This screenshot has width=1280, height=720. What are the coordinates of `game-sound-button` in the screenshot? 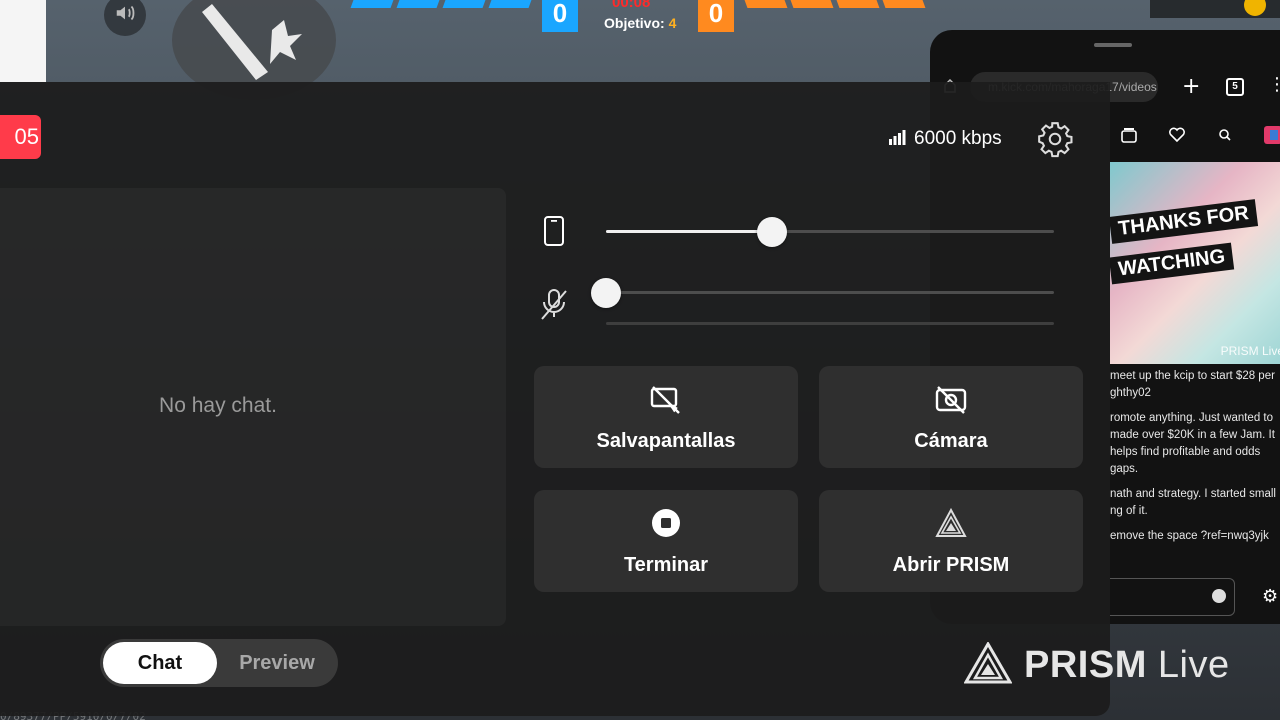 It's located at (125, 18).